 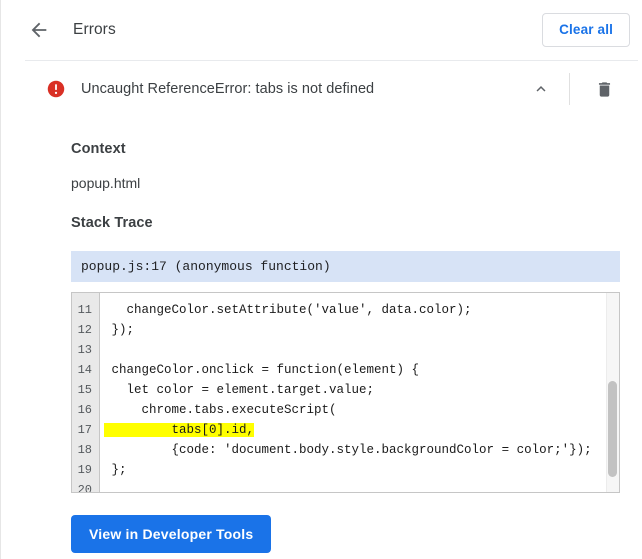 What do you see at coordinates (119, 330) in the screenshot?
I see `code-line: });` at bounding box center [119, 330].